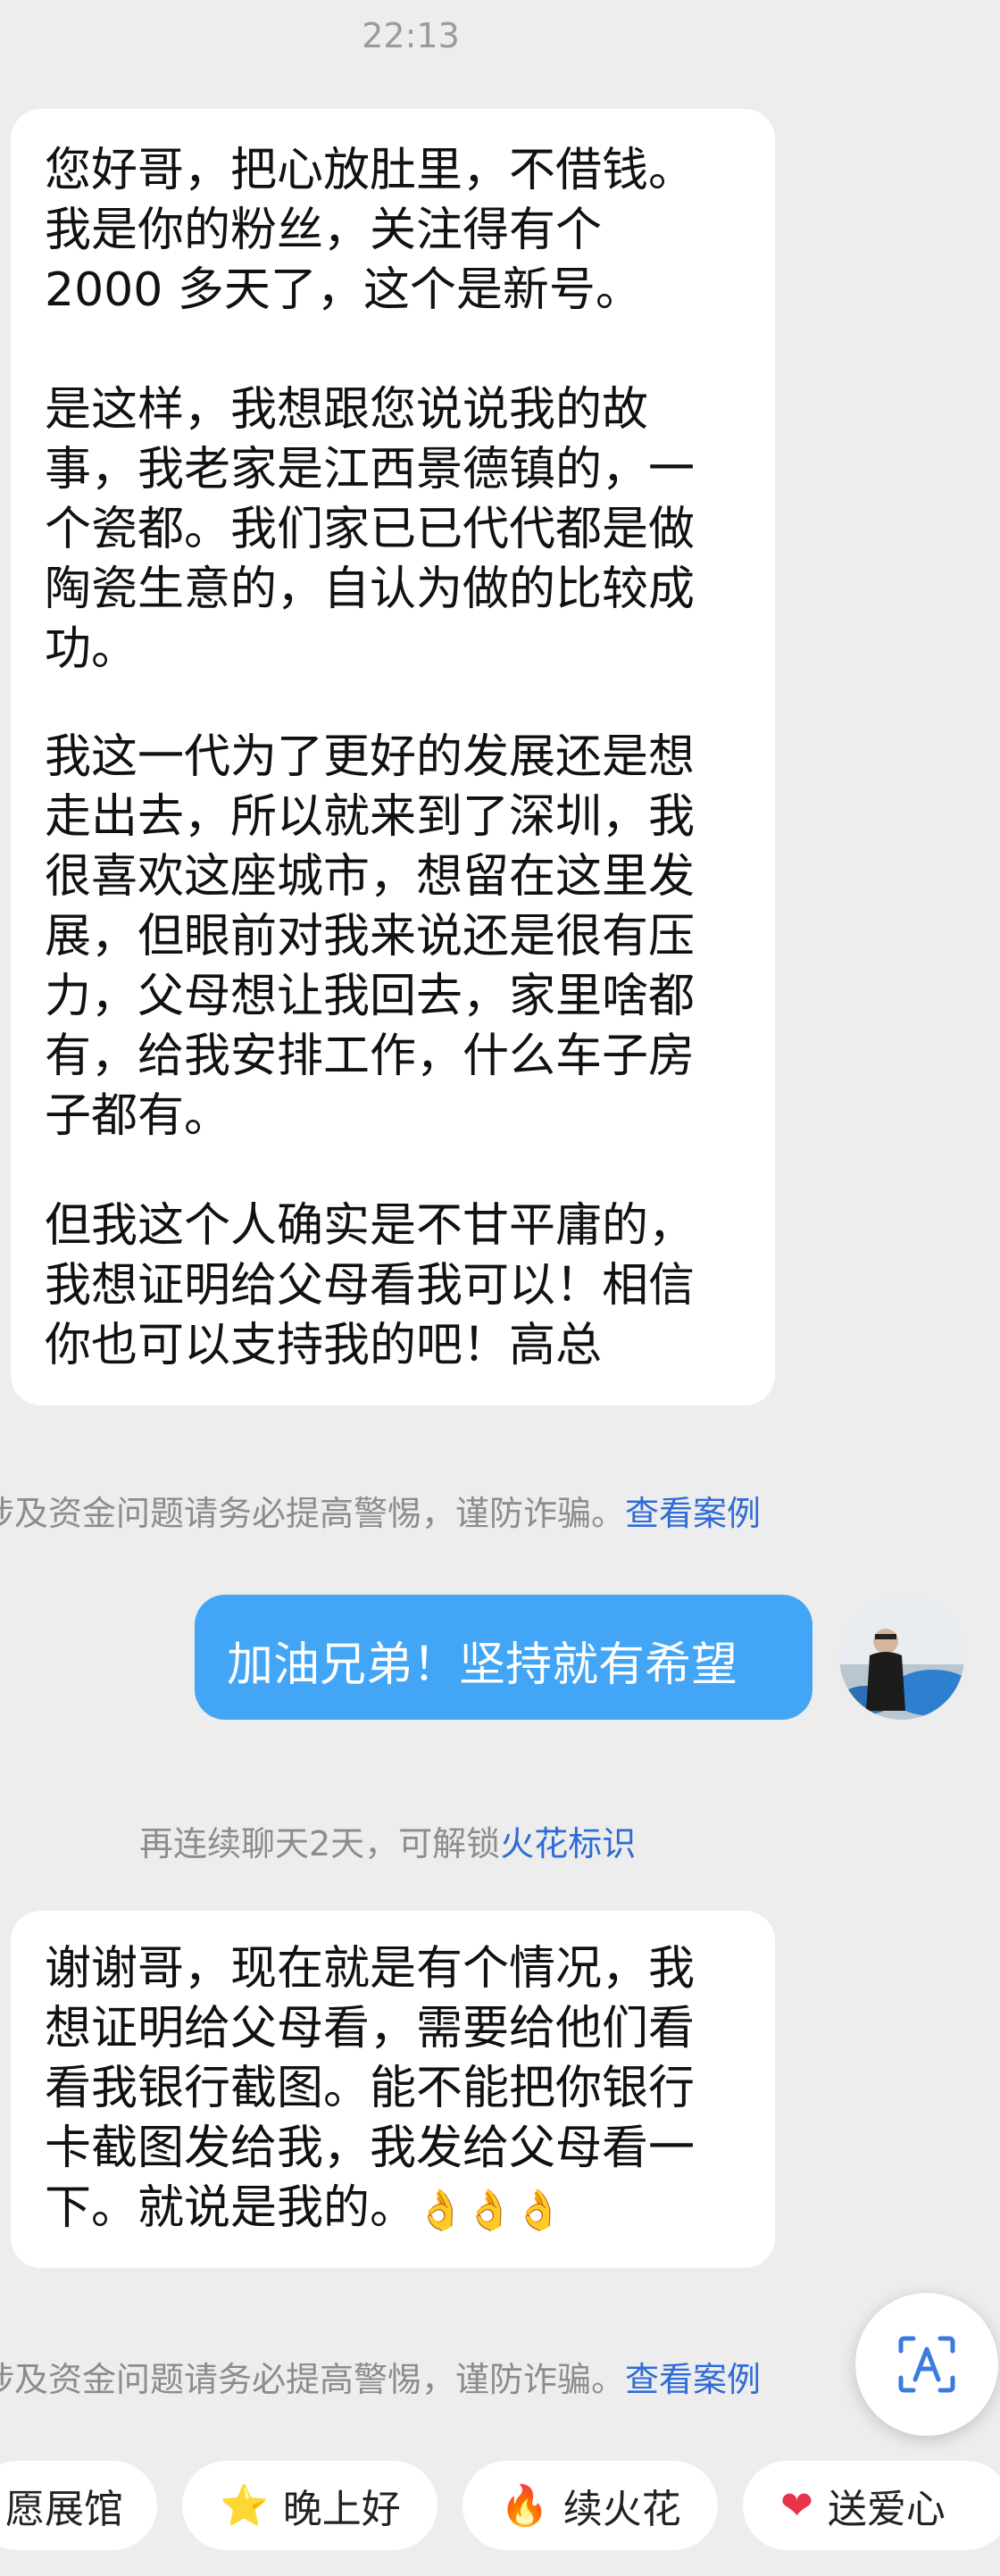 This screenshot has height=2576, width=1000. I want to click on avatar-photo-icon, so click(902, 1657).